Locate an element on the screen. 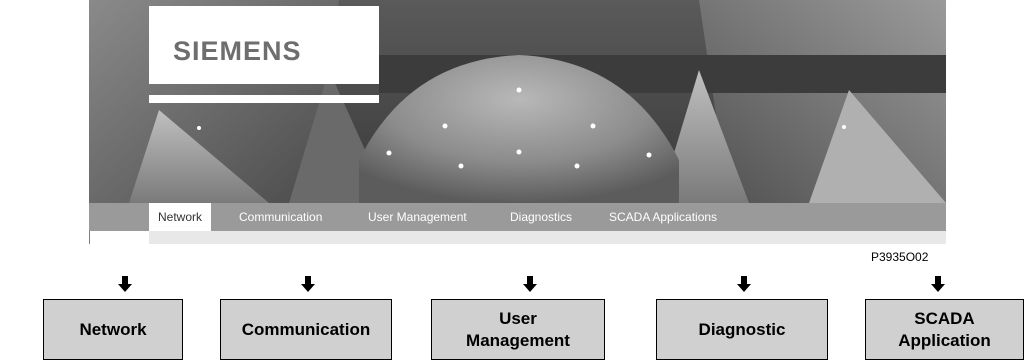 This screenshot has width=1027, height=360. figure-code: P3935O02 is located at coordinates (900, 257).